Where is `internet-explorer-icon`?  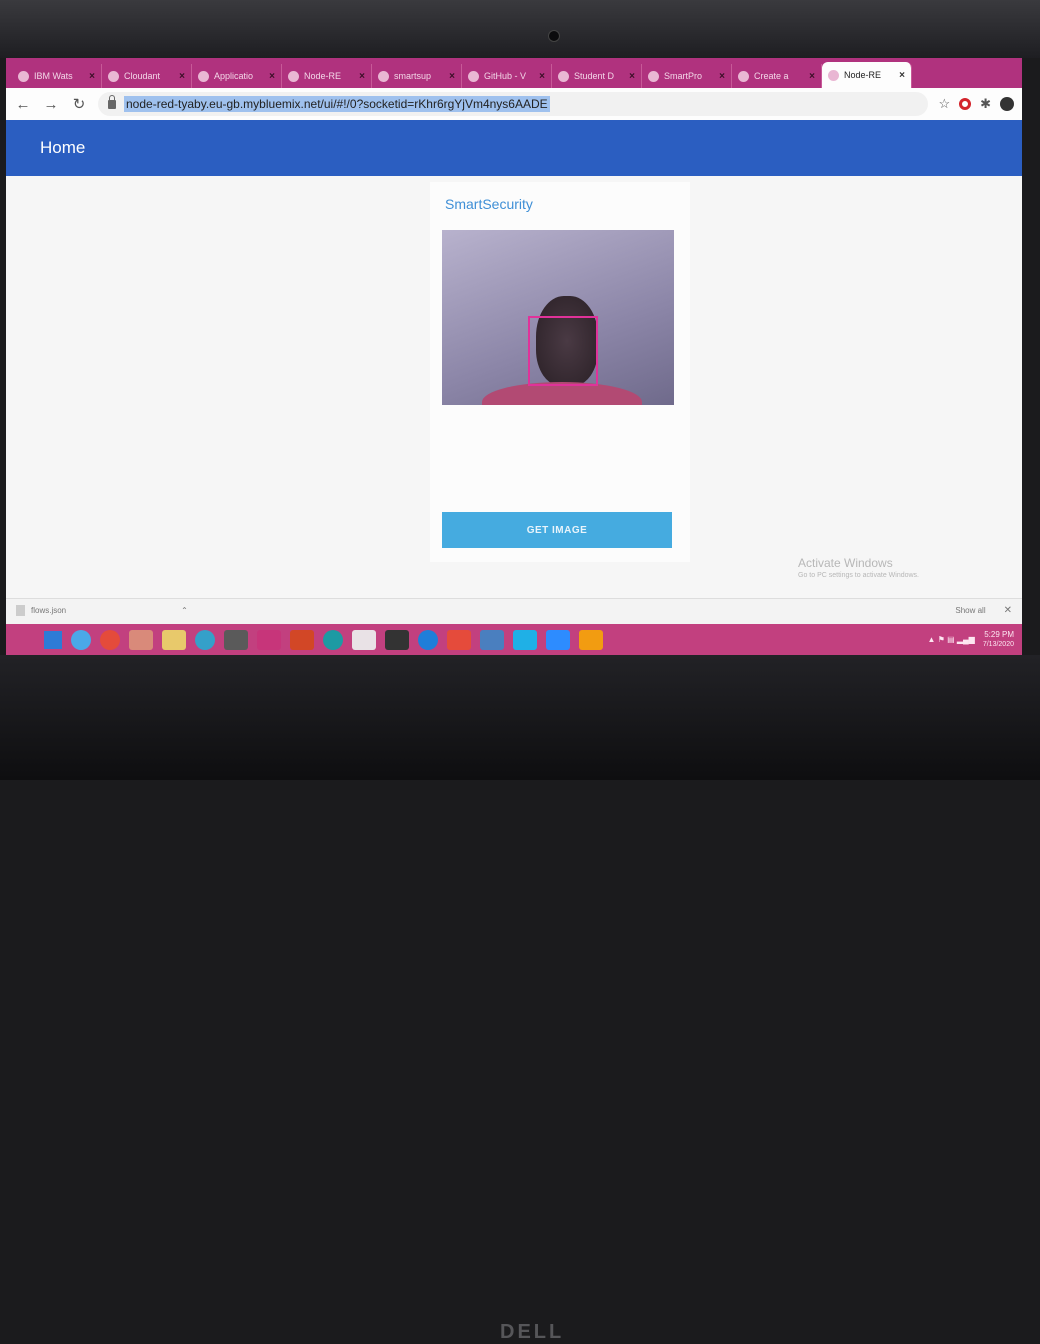 internet-explorer-icon is located at coordinates (81, 639).